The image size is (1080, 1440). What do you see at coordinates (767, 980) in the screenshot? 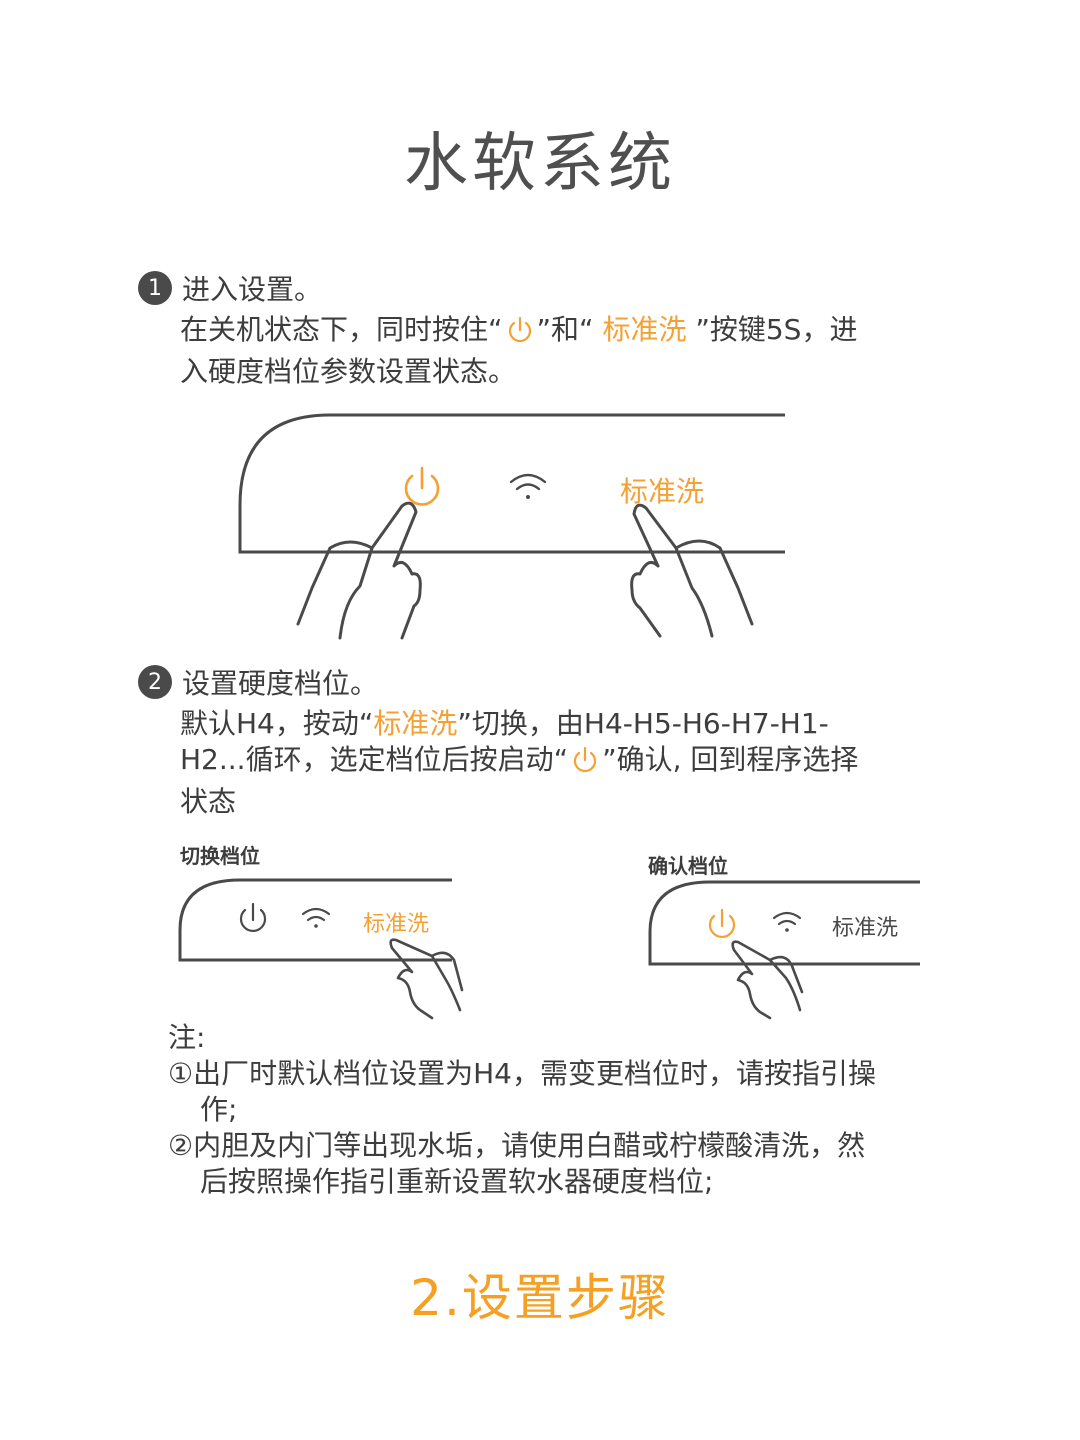
I see `confirm-hand-icon` at bounding box center [767, 980].